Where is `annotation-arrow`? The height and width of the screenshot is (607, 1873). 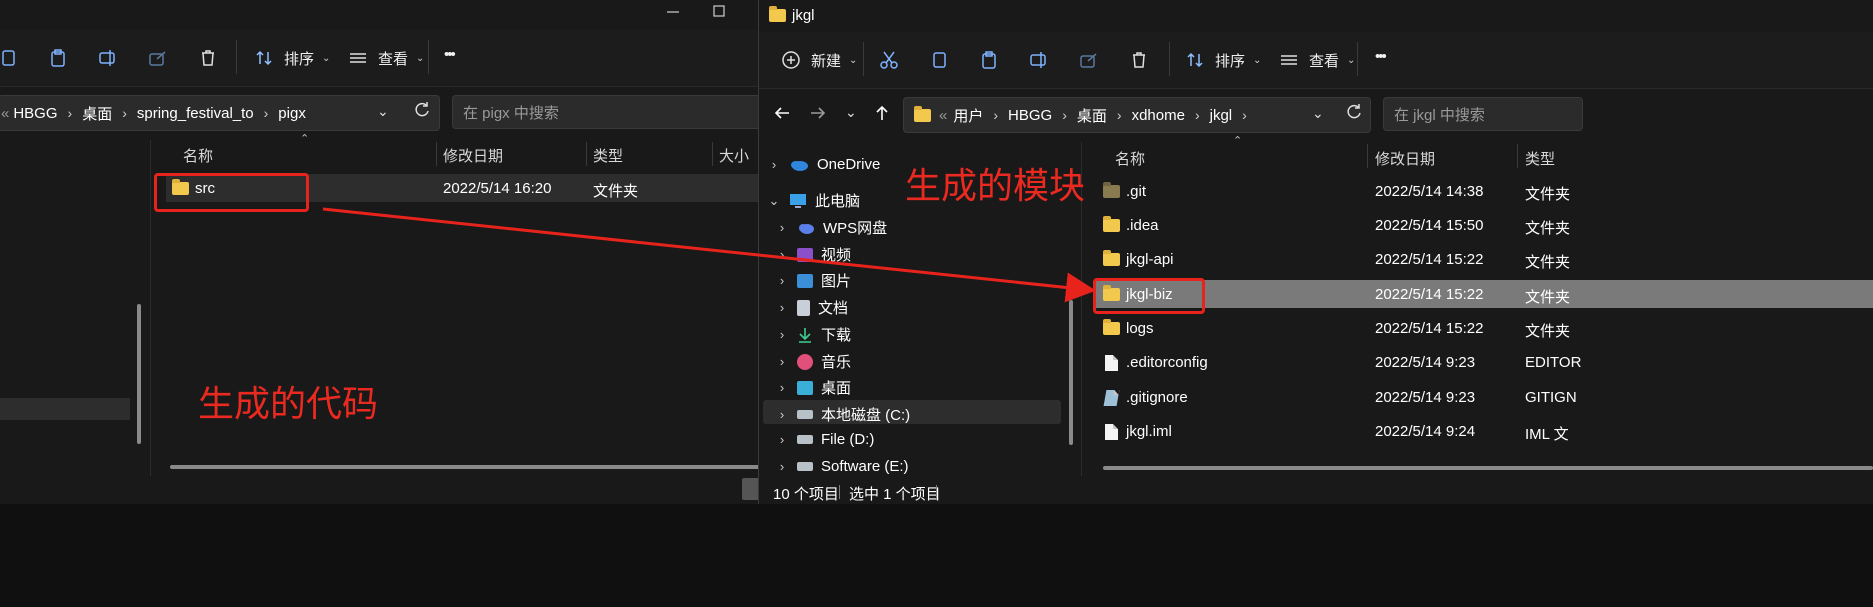 annotation-arrow is located at coordinates (709, 255).